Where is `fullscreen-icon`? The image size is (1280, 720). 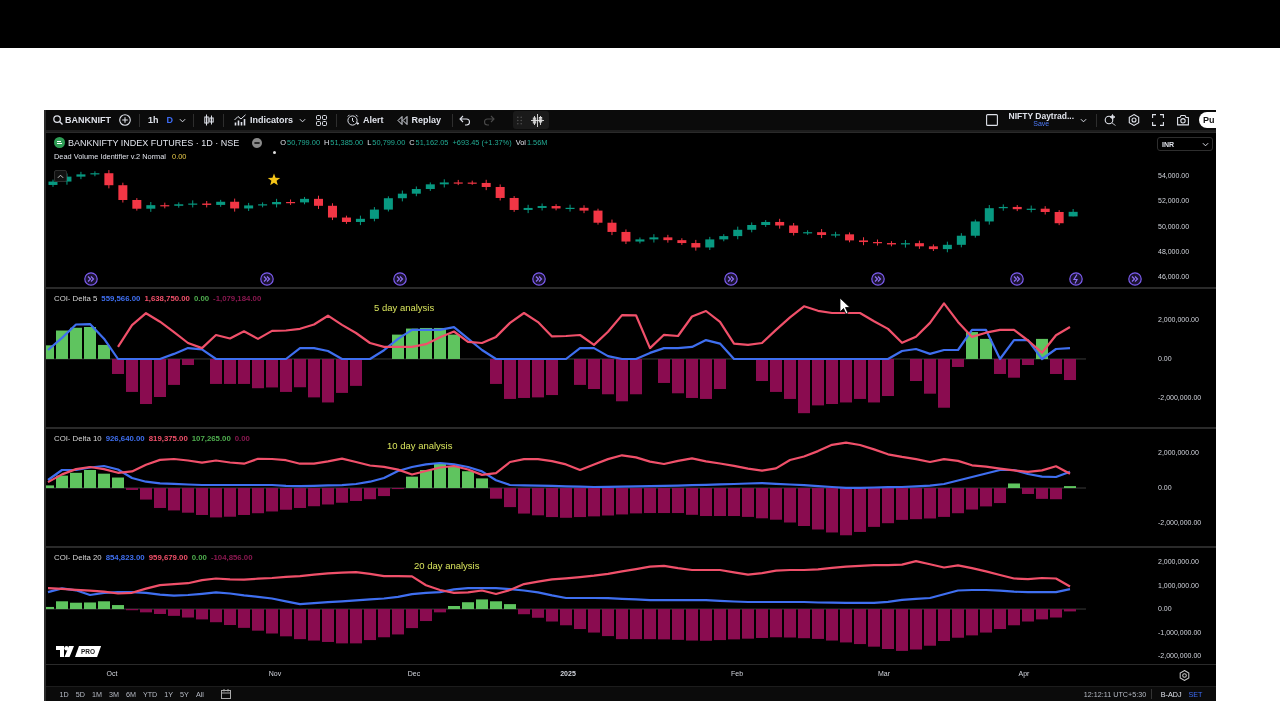
fullscreen-icon is located at coordinates (1158, 120).